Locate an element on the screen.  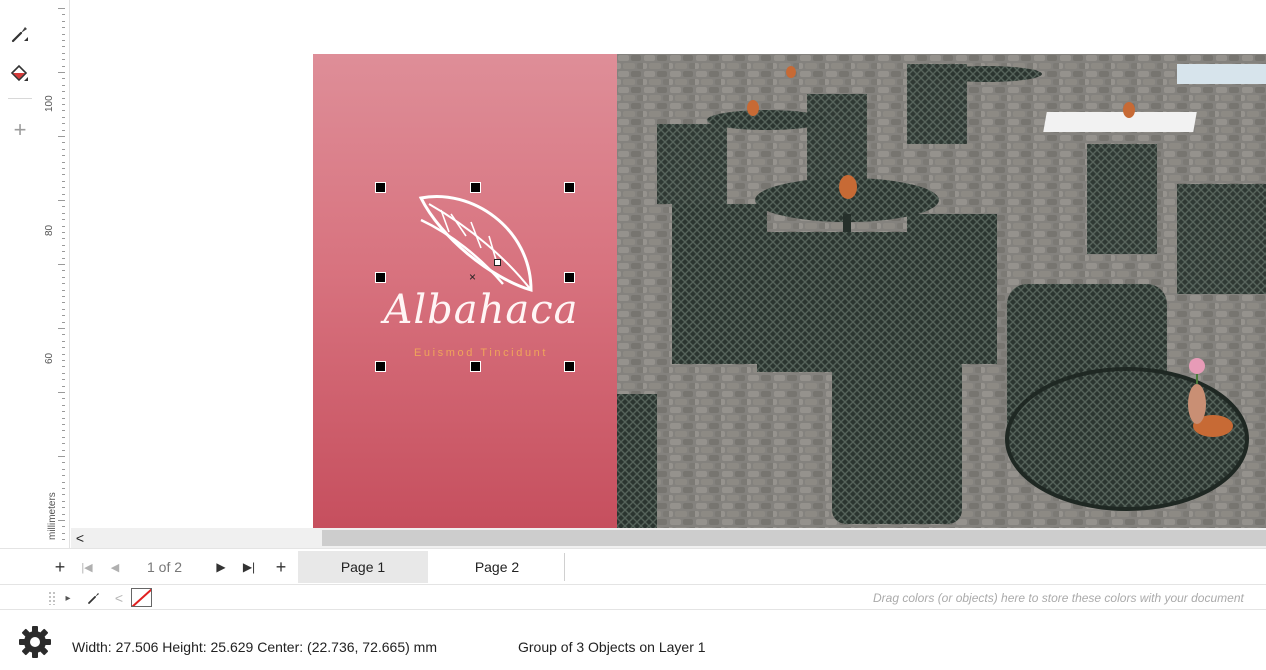
vertical-ruler: 100 80 60 is located at coordinates (55, 274).